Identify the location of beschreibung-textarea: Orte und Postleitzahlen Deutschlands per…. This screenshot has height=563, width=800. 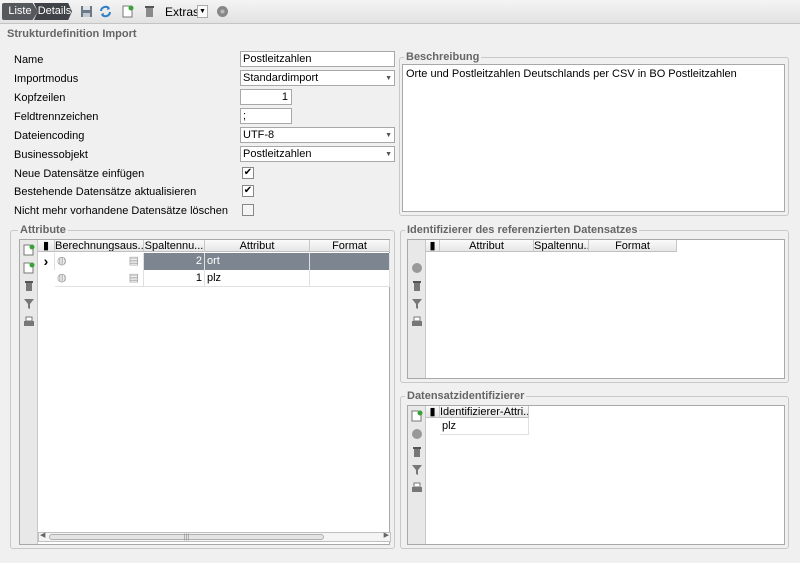
(593, 138).